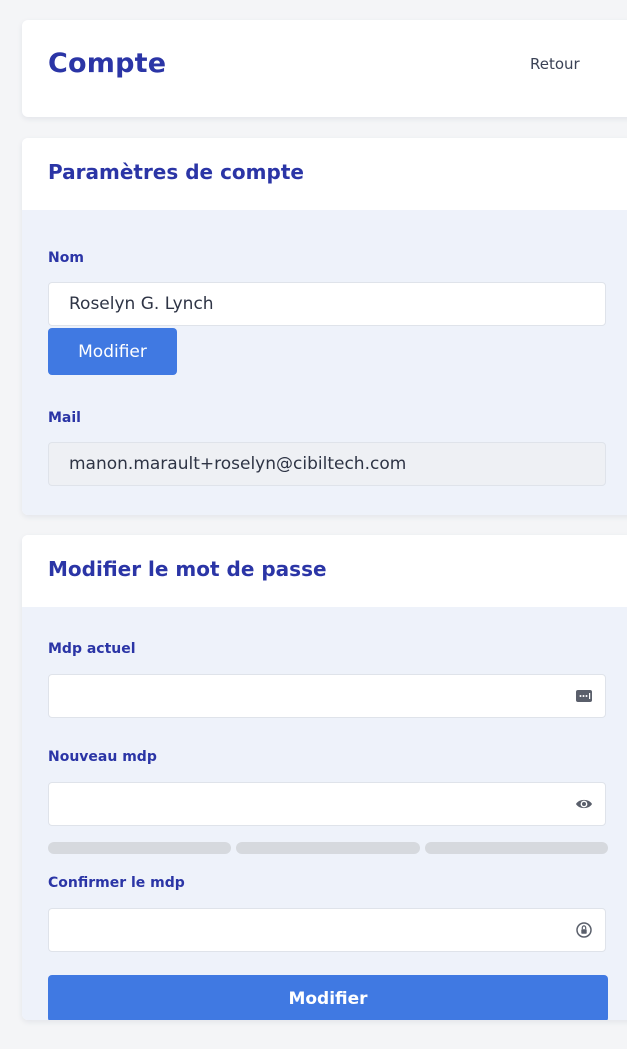 The image size is (627, 1049). I want to click on account-settings-header: Paramètres de compte, so click(324, 174).